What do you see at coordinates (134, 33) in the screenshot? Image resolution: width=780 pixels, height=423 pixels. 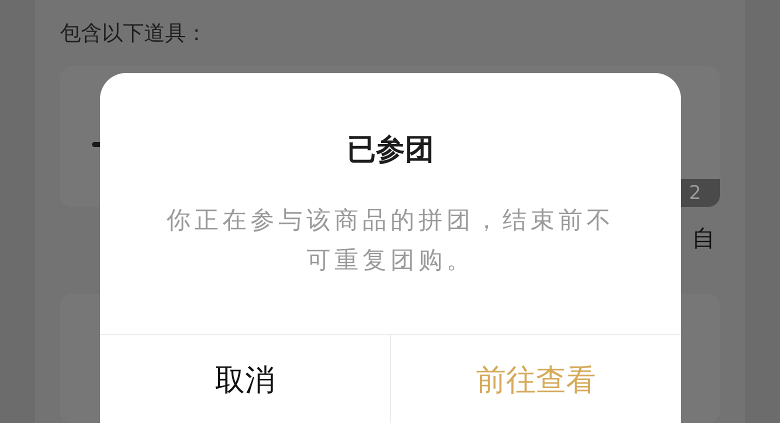 I see `section-title: 包含以下道具：` at bounding box center [134, 33].